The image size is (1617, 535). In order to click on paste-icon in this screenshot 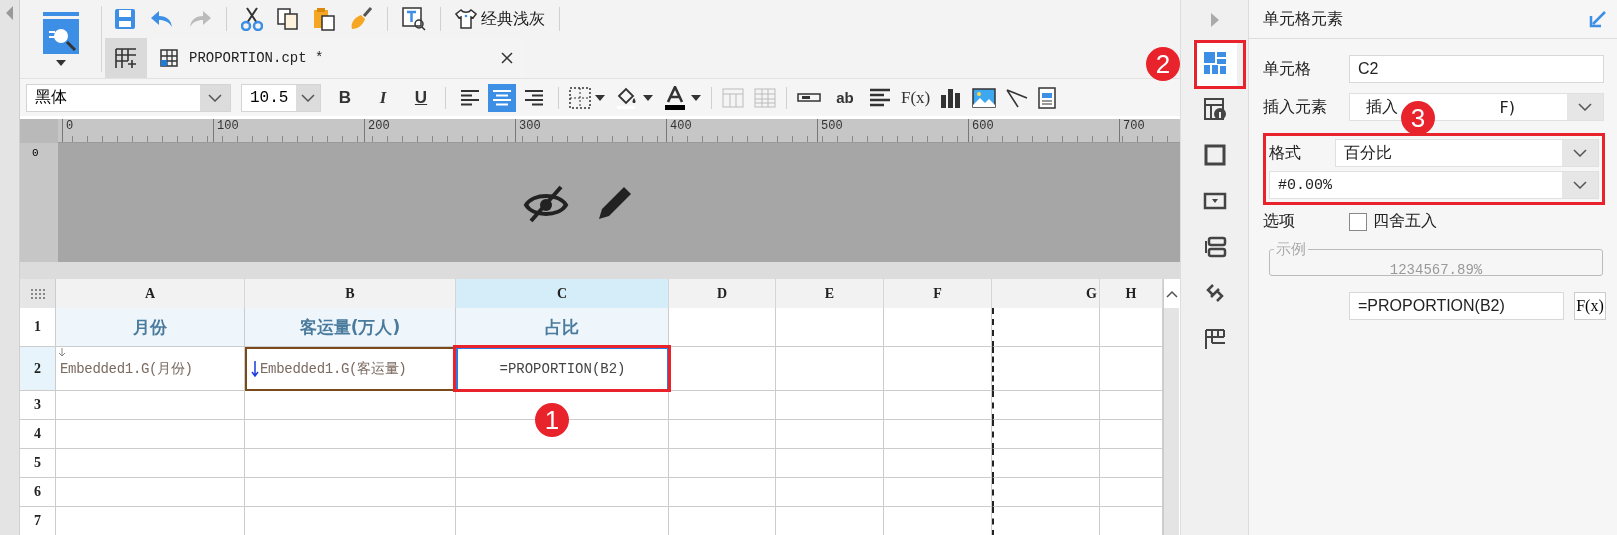, I will do `click(324, 19)`.